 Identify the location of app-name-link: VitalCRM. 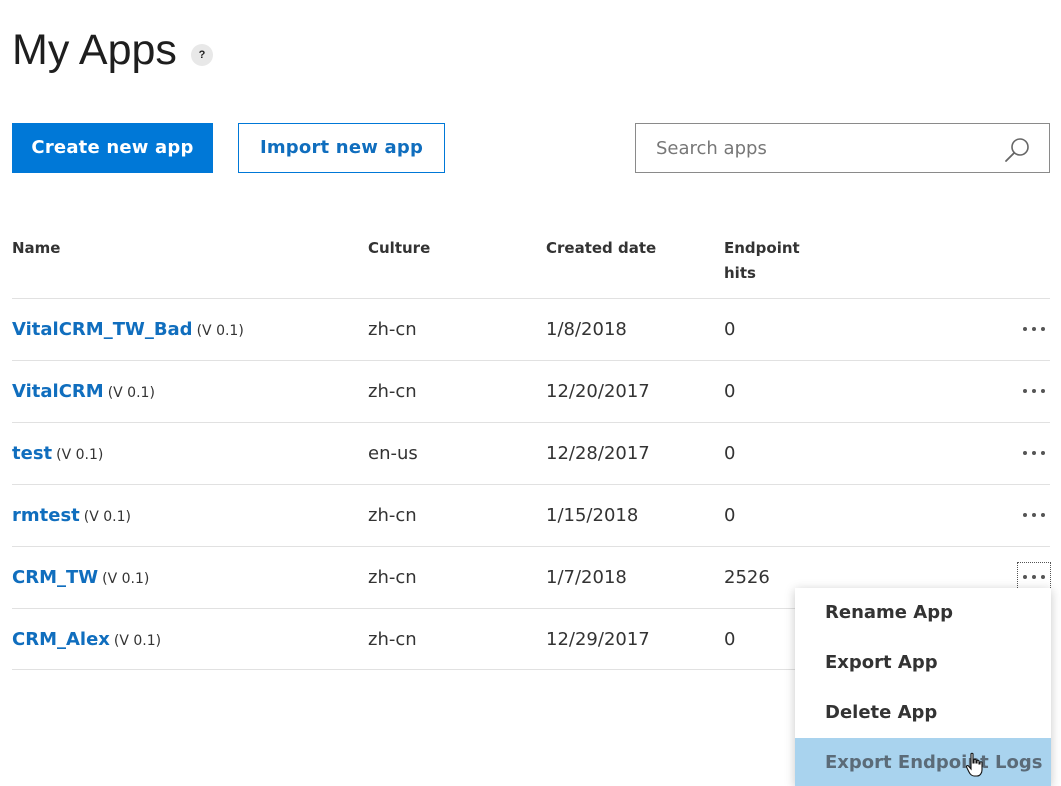
(58, 391).